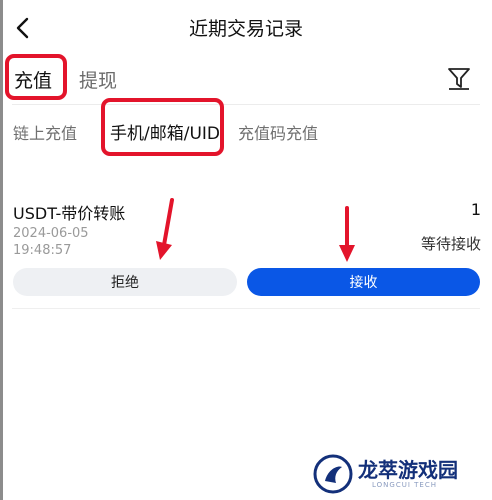 This screenshot has width=492, height=500. I want to click on accept-button: 接收, so click(363, 282).